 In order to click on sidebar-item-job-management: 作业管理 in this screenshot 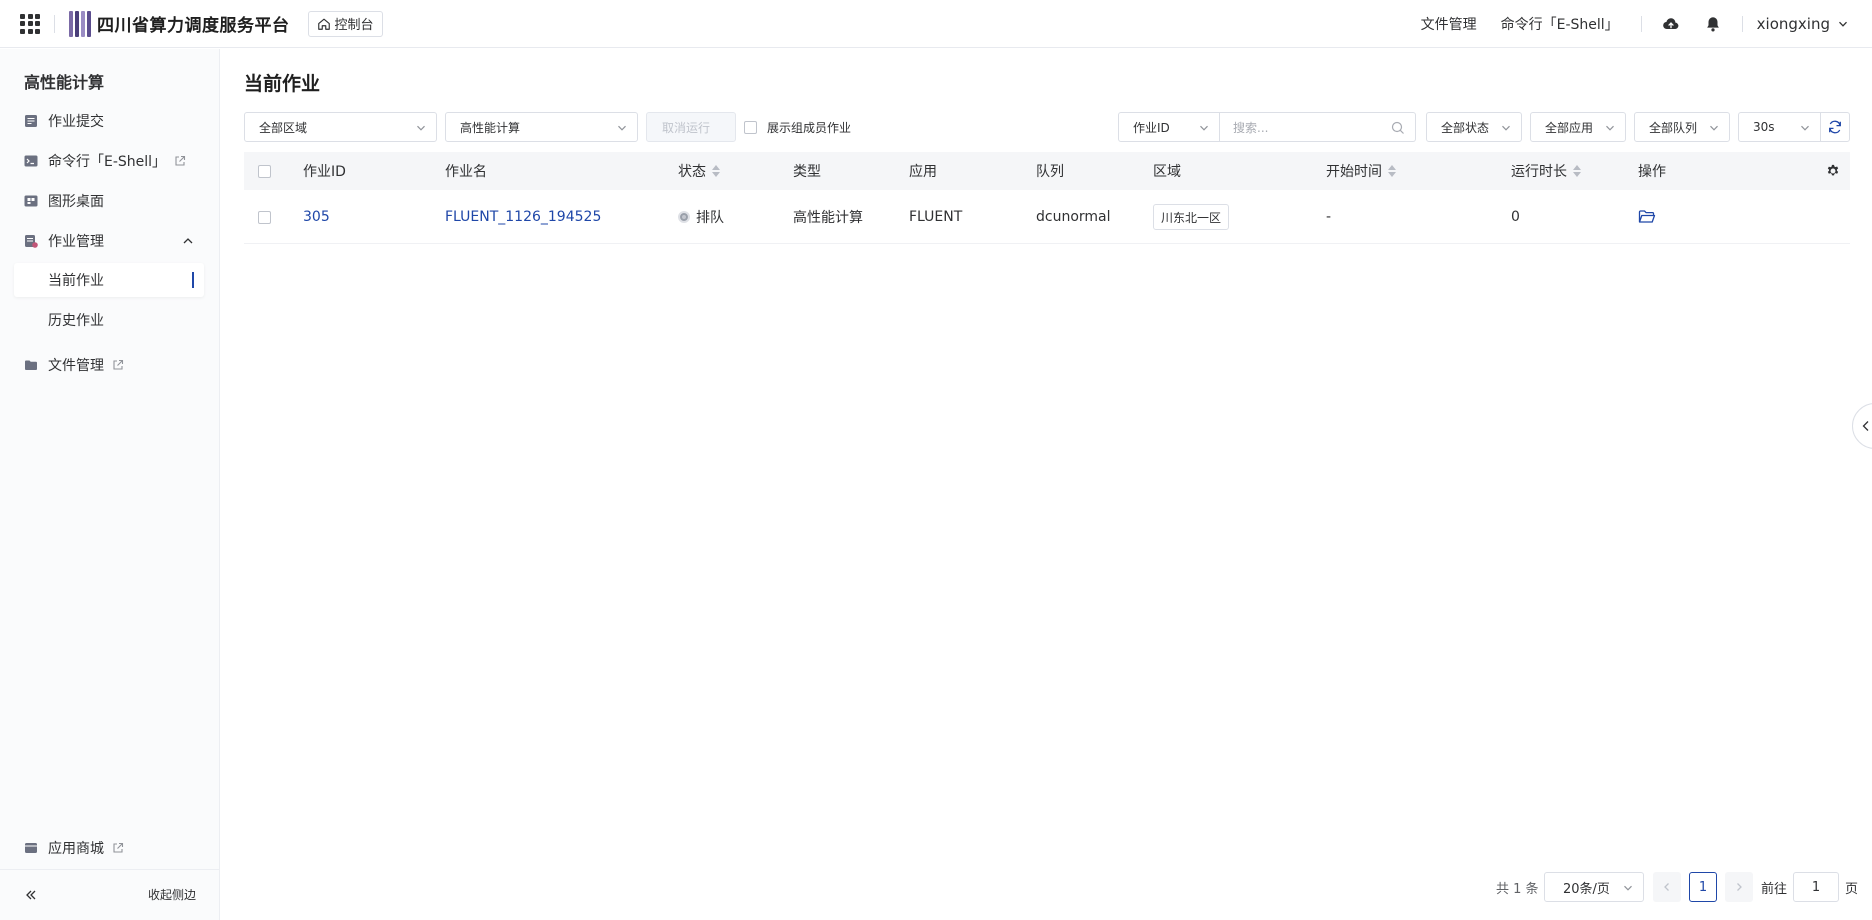, I will do `click(109, 241)`.